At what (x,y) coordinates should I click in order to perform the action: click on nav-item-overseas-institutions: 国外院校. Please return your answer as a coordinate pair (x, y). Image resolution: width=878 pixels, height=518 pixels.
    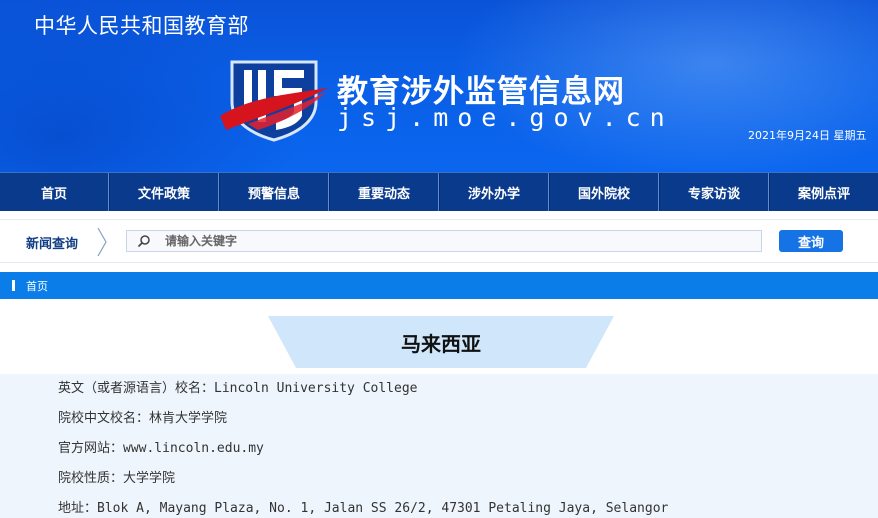
    Looking at the image, I should click on (604, 192).